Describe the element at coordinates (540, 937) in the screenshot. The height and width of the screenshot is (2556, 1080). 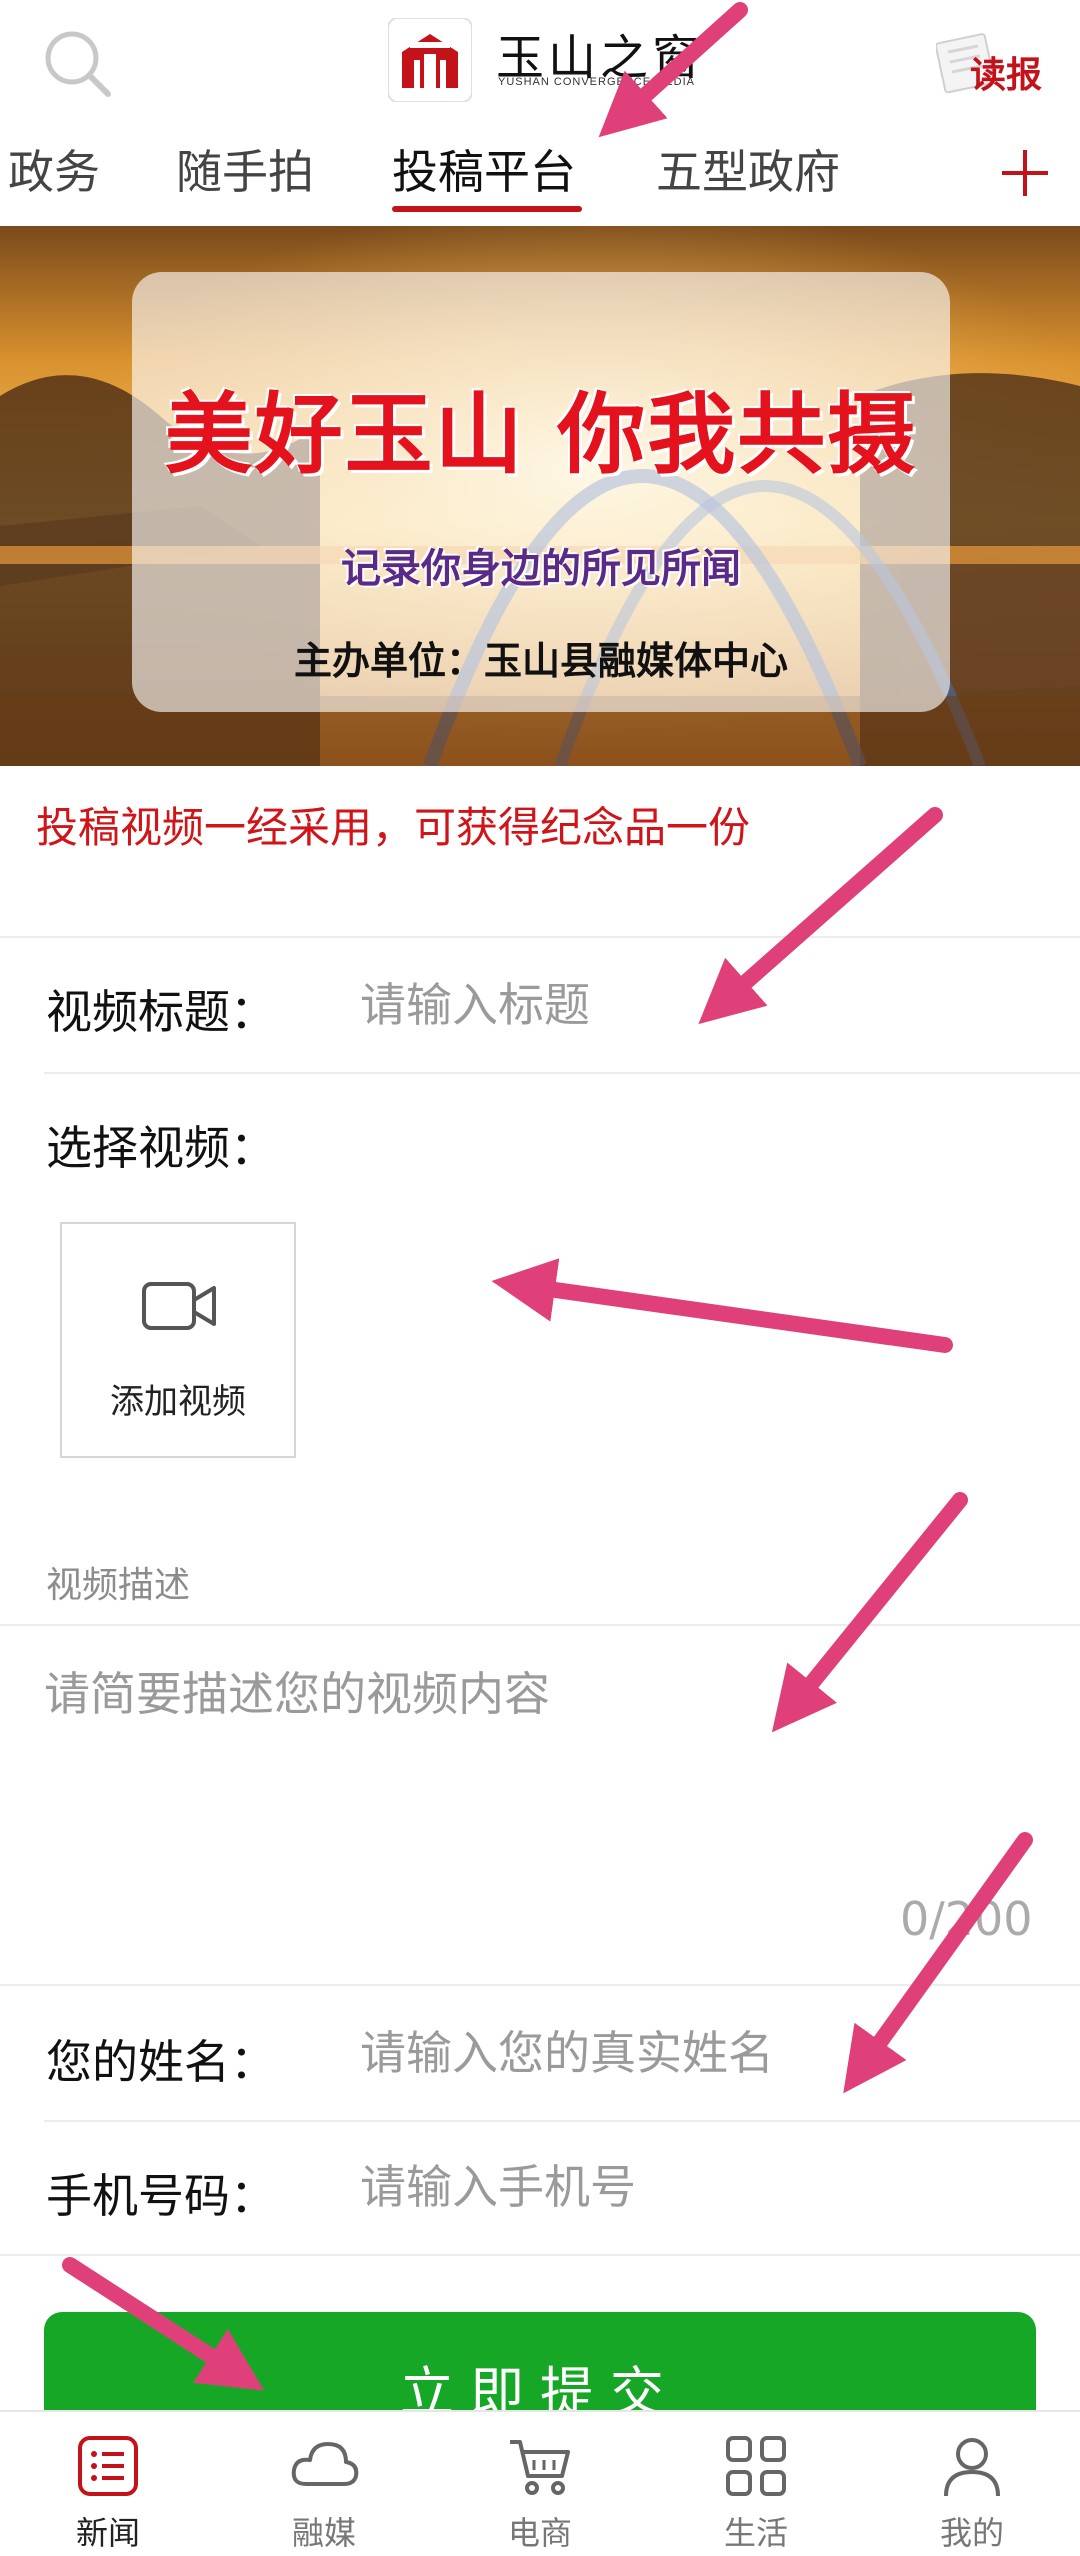
I see `section-divider` at that location.